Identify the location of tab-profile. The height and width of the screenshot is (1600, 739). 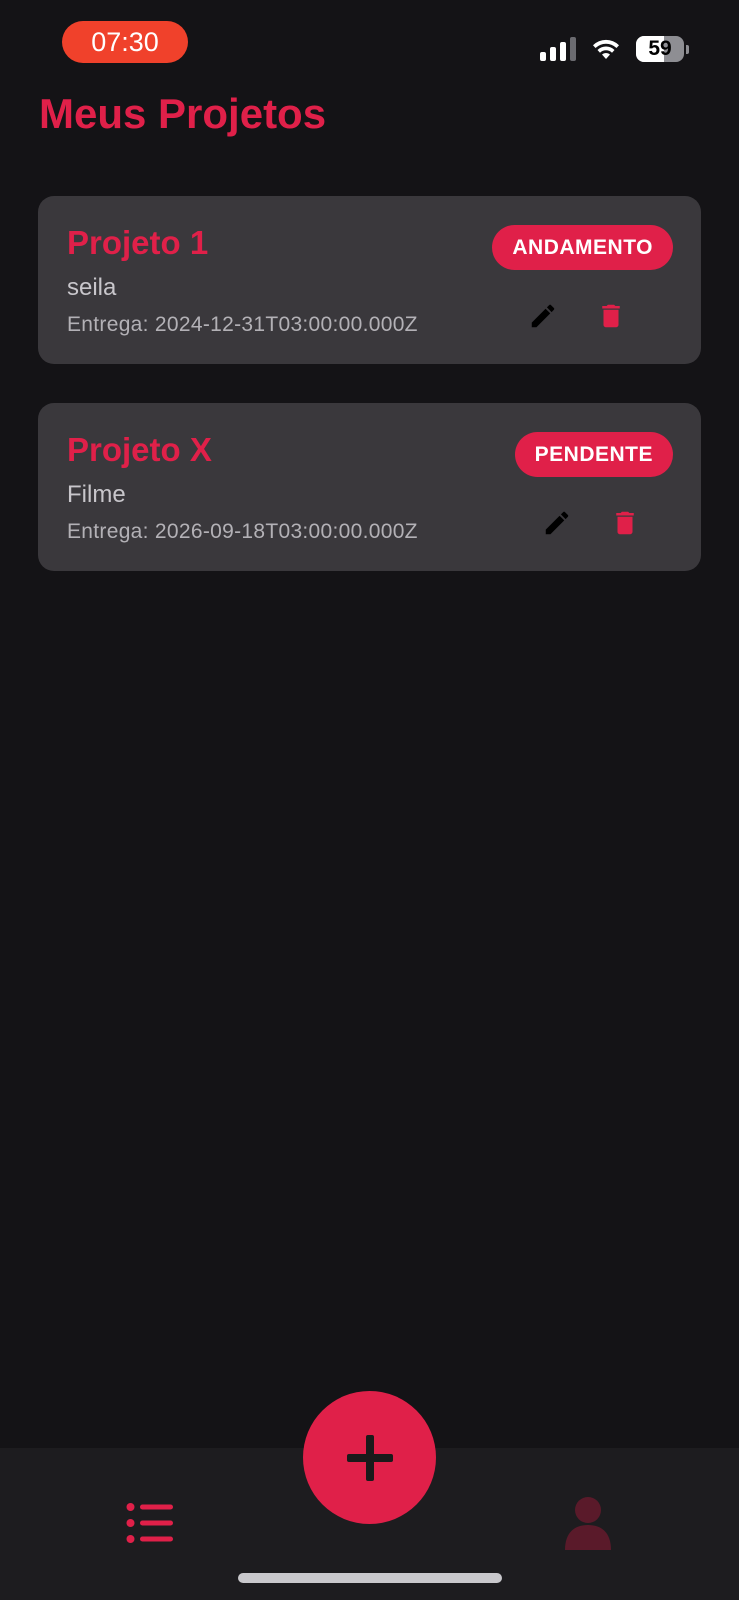
(588, 1523).